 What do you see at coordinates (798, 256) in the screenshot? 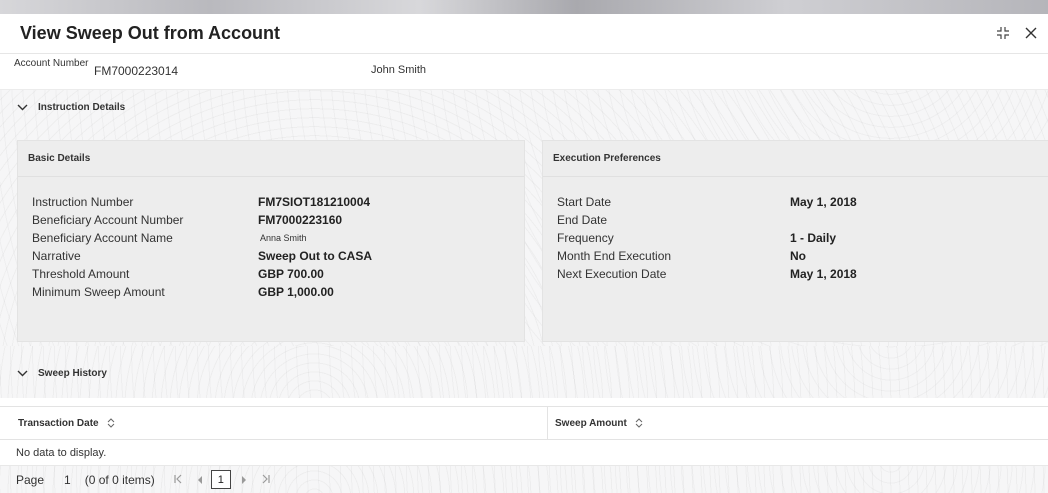
I see `month-end-execution-value: No` at bounding box center [798, 256].